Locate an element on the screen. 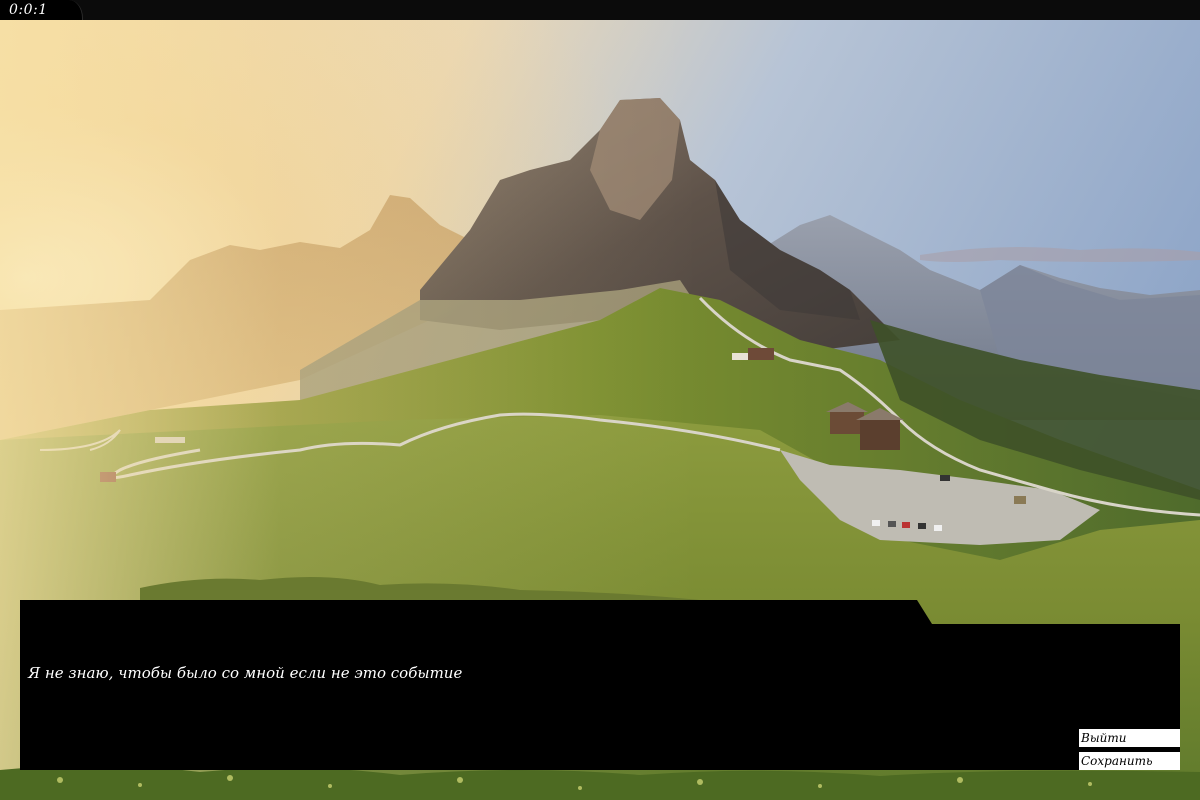  top-bar: 0:0:1 is located at coordinates (600, 10).